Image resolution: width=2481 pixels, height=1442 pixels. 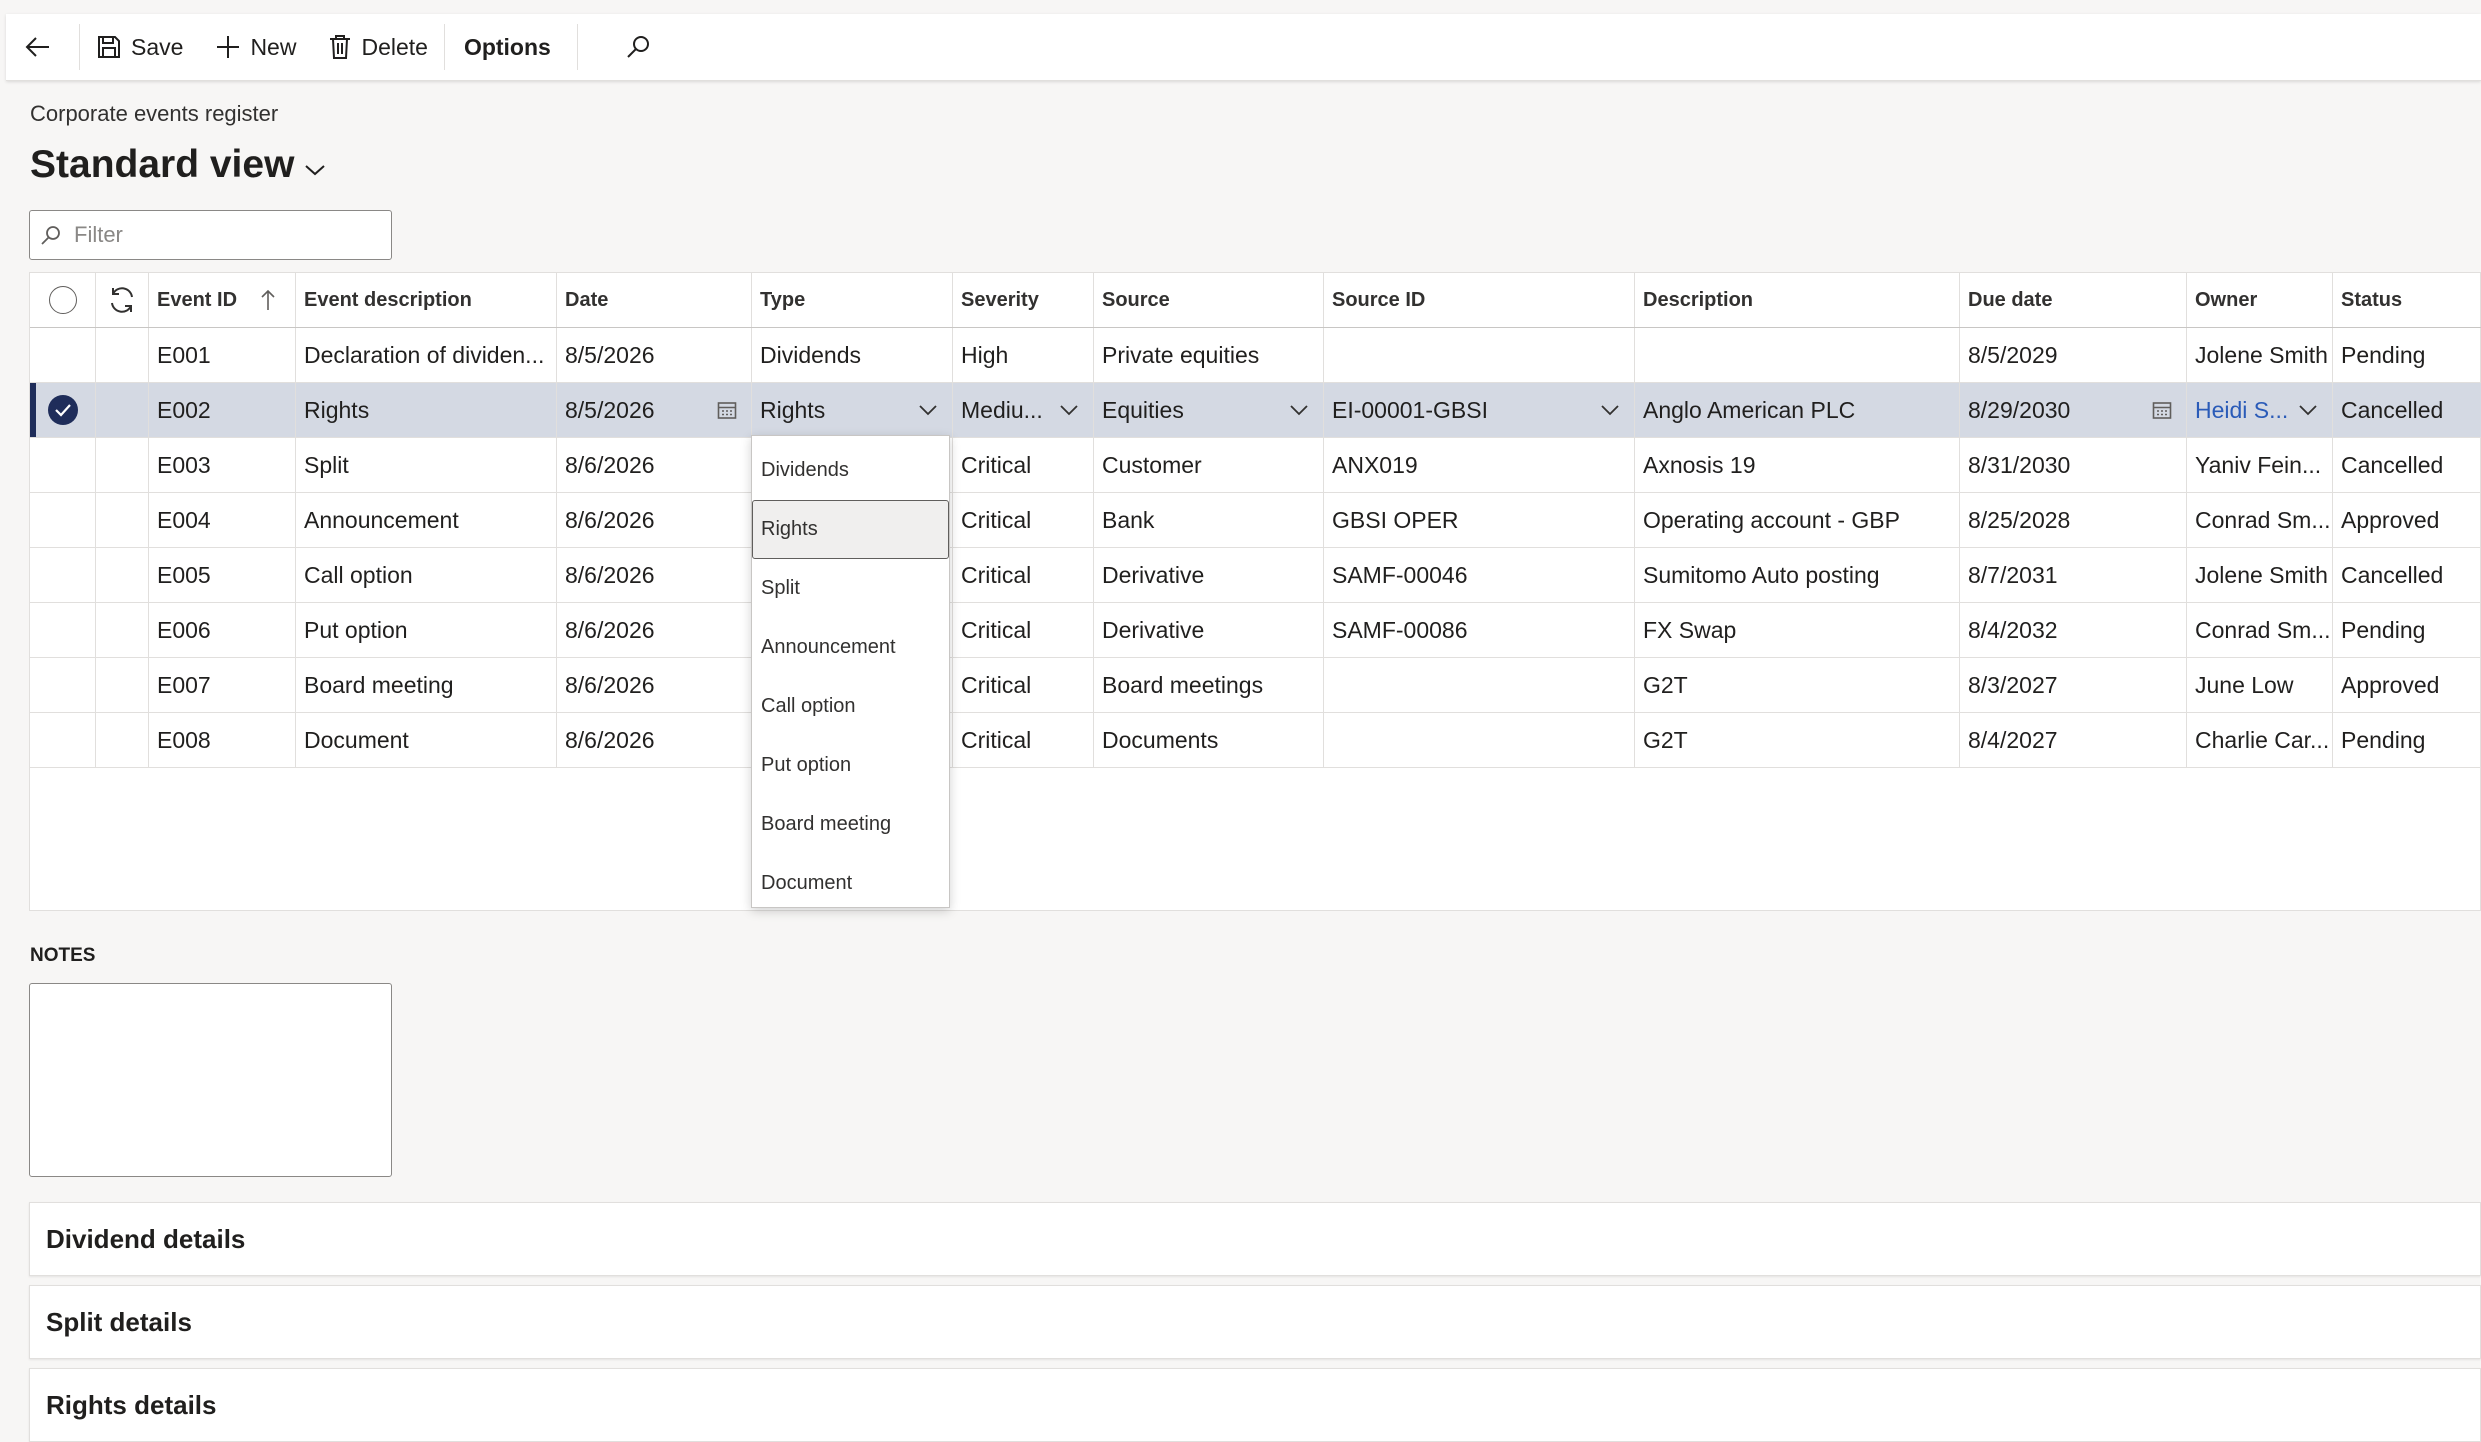 What do you see at coordinates (654, 410) in the screenshot?
I see `date-picker-field: 8/5/2026` at bounding box center [654, 410].